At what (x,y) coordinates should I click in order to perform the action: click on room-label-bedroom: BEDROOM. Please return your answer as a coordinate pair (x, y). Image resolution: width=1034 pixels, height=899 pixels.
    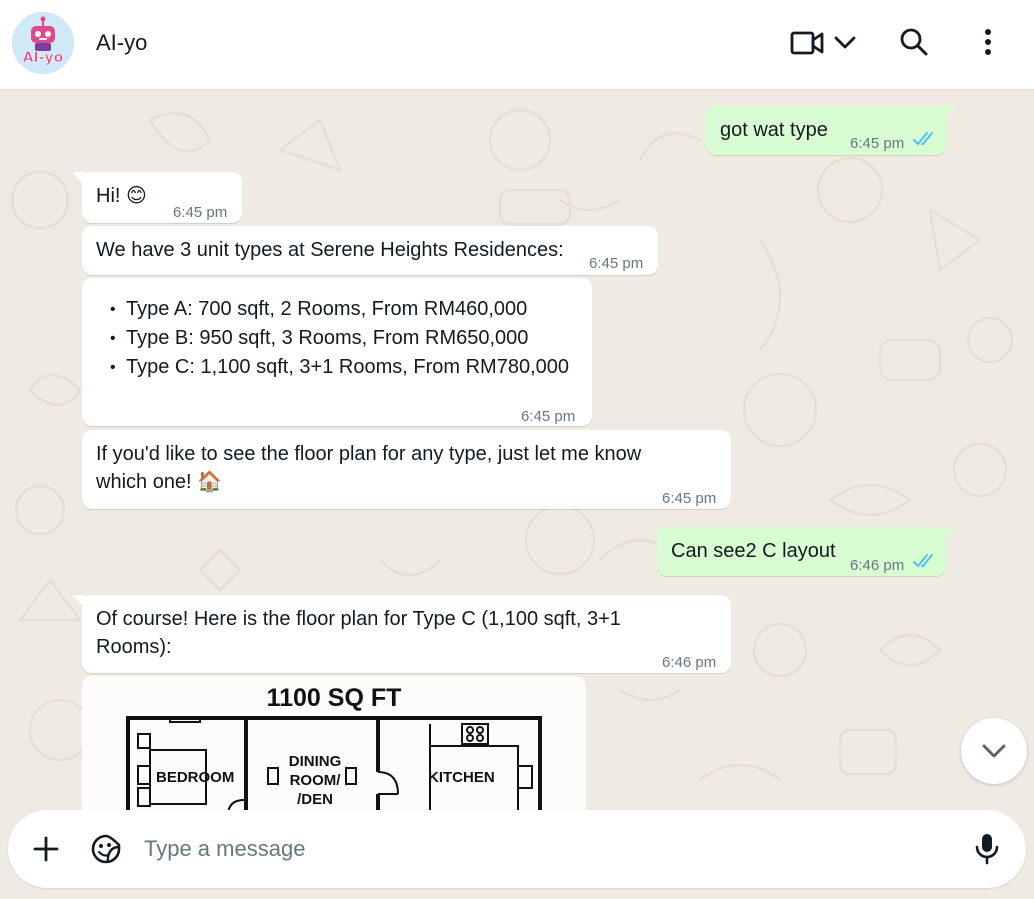
    Looking at the image, I should click on (195, 777).